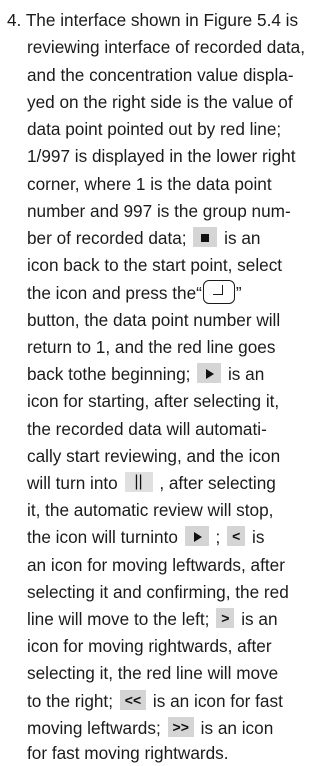 This screenshot has width=328, height=766. What do you see at coordinates (153, 401) in the screenshot?
I see `text-line: icon for starting, after selecting it,` at bounding box center [153, 401].